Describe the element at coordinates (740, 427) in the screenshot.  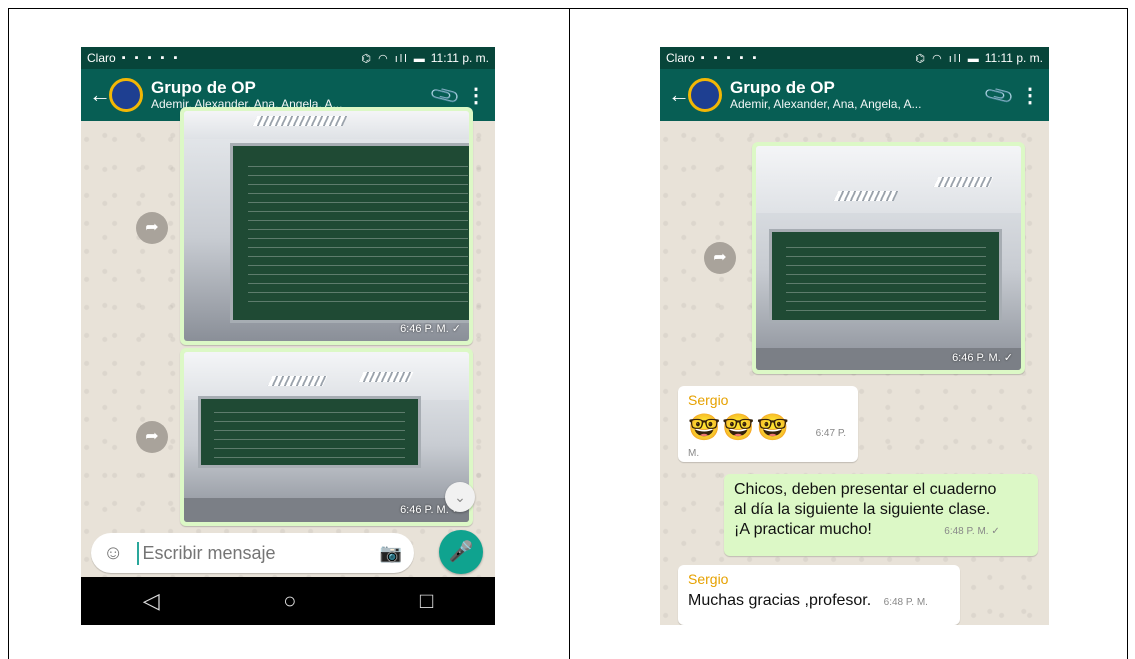
I see `message-emojis: 🤓🤓🤓` at that location.